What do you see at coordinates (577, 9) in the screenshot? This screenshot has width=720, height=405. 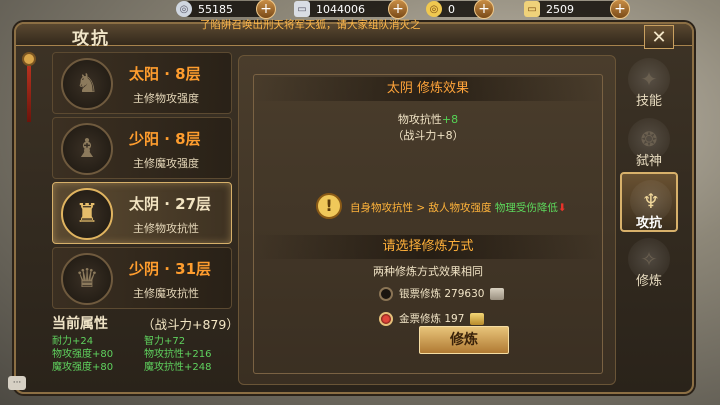 I see `gold-ticket-resource: ▭ 2509 +` at bounding box center [577, 9].